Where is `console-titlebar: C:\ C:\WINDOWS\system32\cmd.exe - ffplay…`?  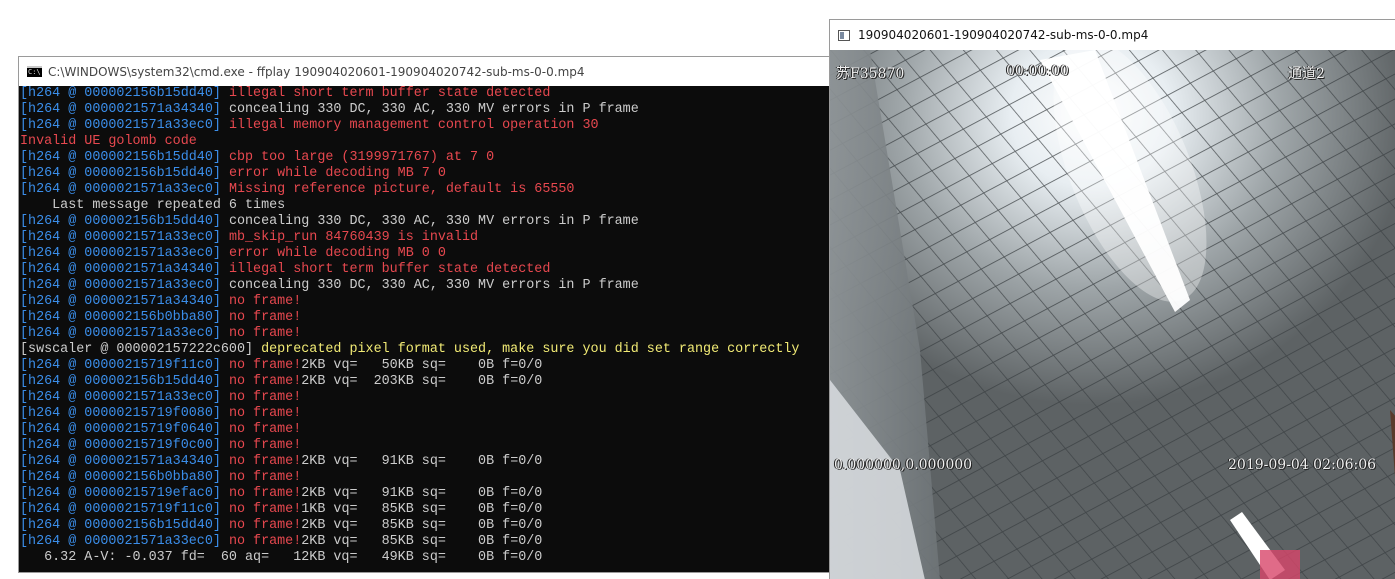
console-titlebar: C:\ C:\WINDOWS\system32\cmd.exe - ffplay… is located at coordinates (424, 71).